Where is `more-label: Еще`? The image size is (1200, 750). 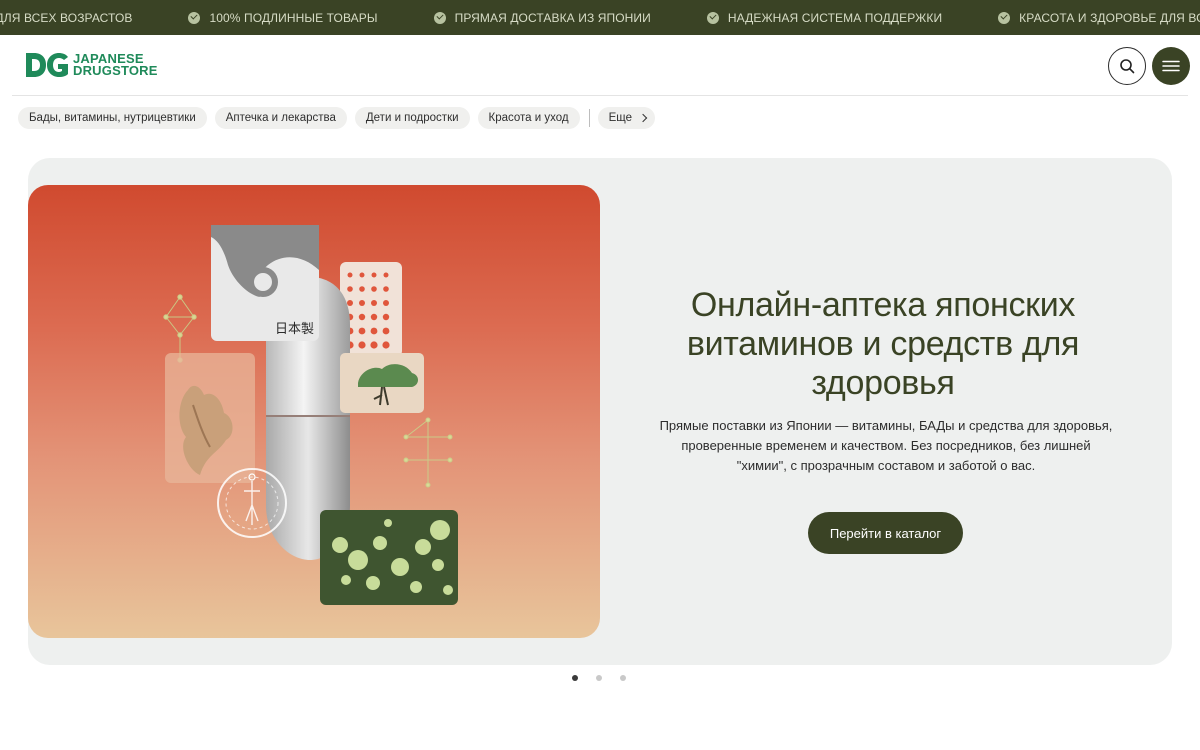 more-label: Еще is located at coordinates (620, 118).